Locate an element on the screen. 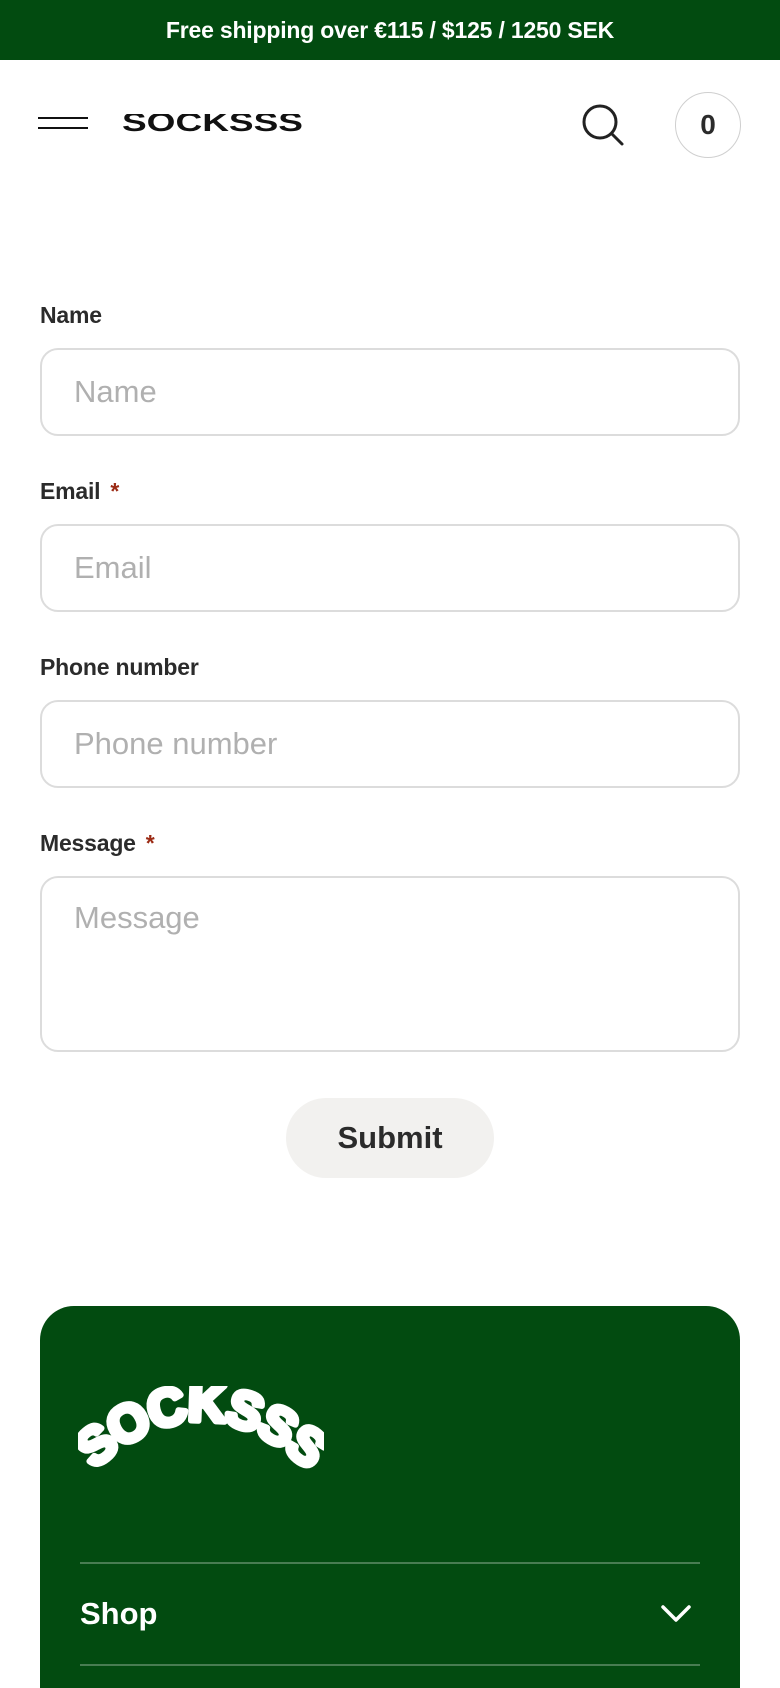  name-field-group: Name is located at coordinates (390, 368).